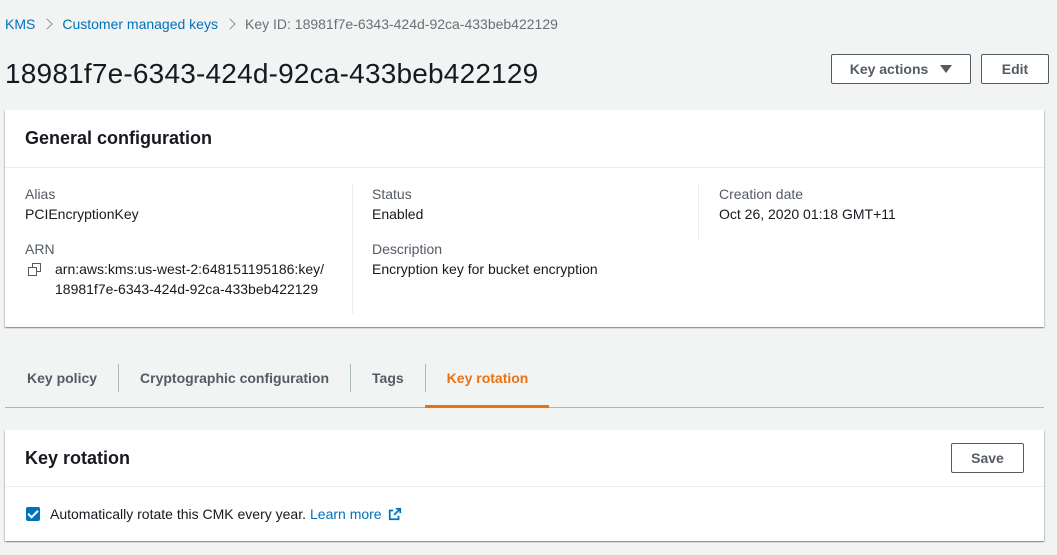  Describe the element at coordinates (234, 377) in the screenshot. I see `tab-cryptographic-configuration: Cryptographic configuration` at that location.